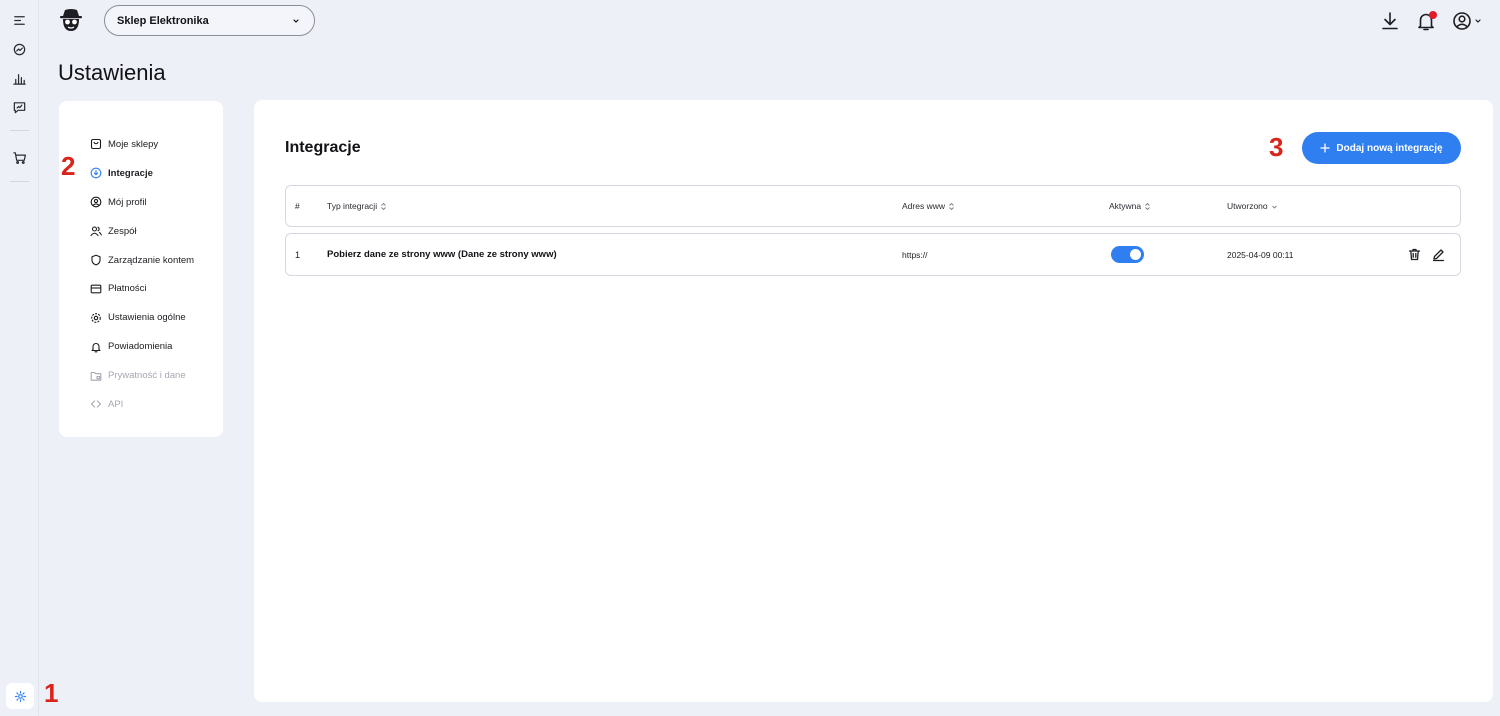 This screenshot has height=716, width=1500. Describe the element at coordinates (68, 166) in the screenshot. I see `marker-2: 2` at that location.